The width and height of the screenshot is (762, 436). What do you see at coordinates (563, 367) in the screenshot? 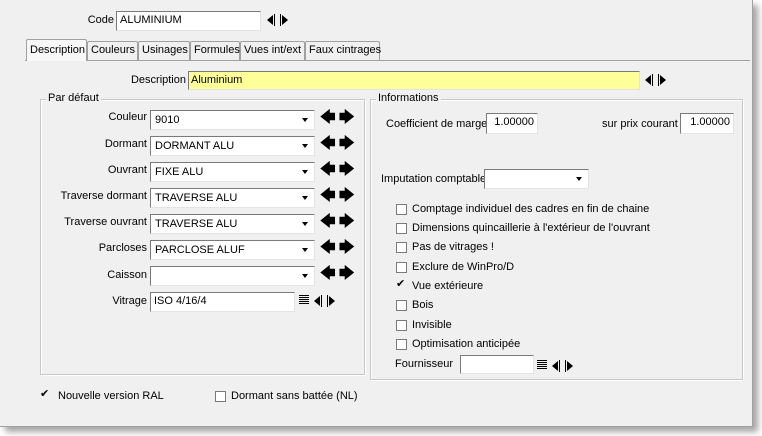
I see `fournisseur-nav` at bounding box center [563, 367].